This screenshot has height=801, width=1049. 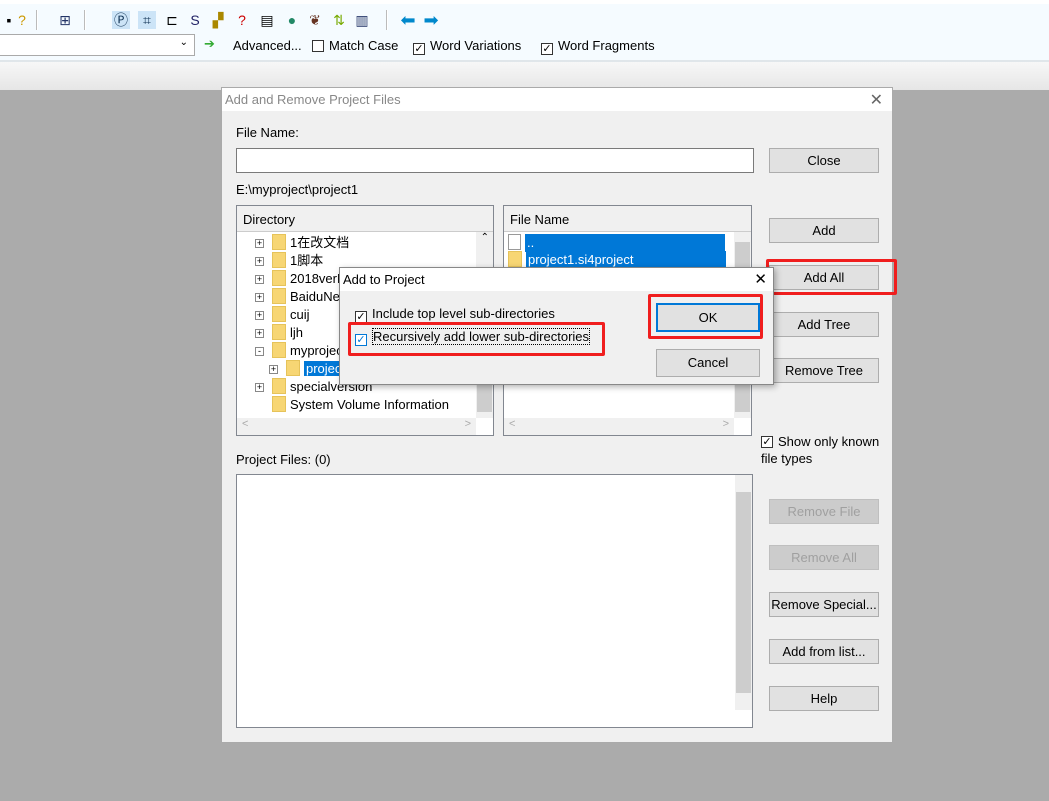 I want to click on tree-item: + BaiduNet, so click(x=299, y=297).